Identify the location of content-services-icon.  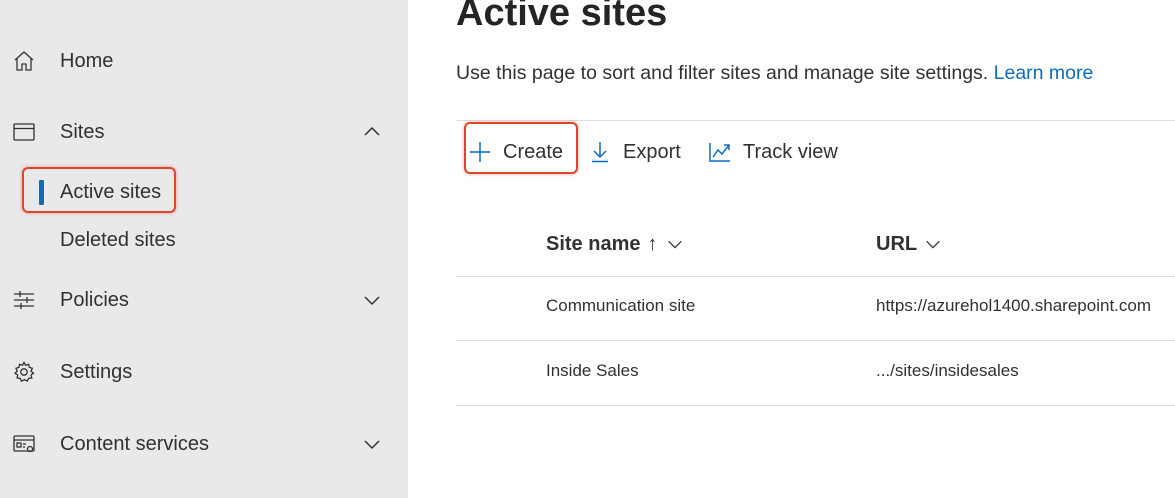
(24, 444).